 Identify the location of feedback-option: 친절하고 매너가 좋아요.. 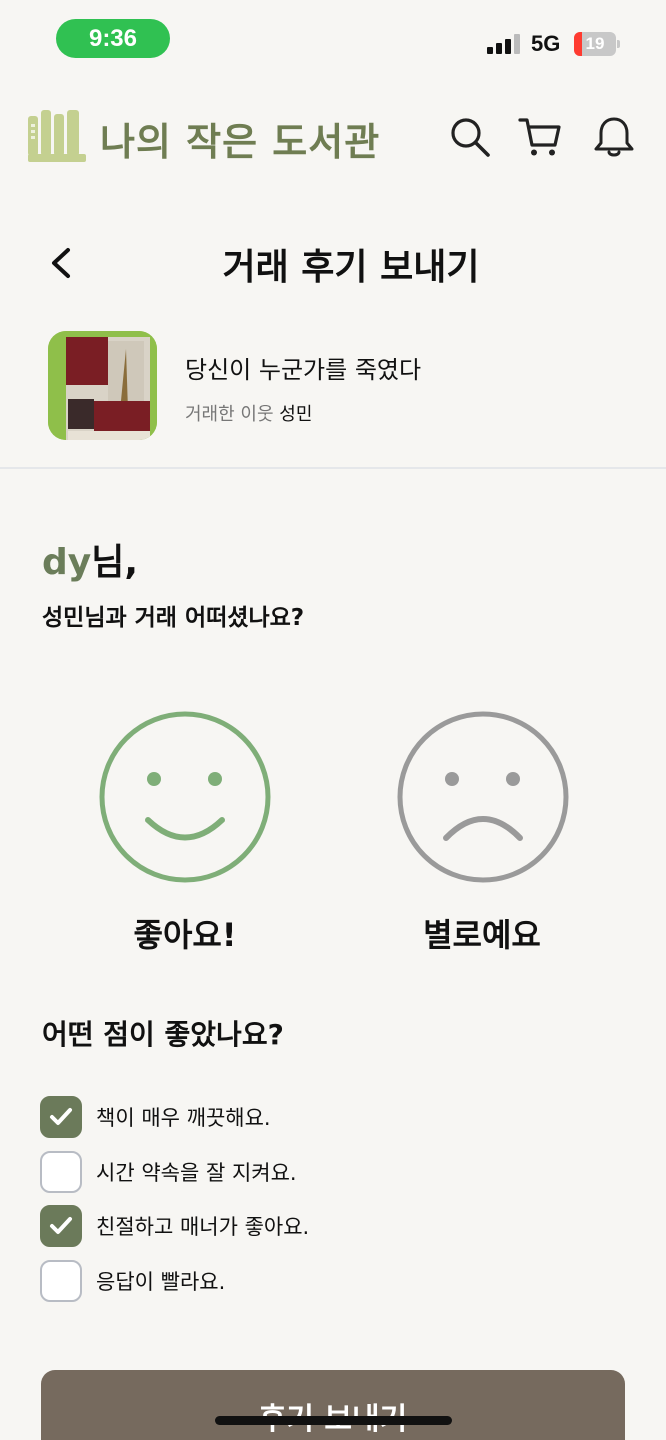
(174, 1226).